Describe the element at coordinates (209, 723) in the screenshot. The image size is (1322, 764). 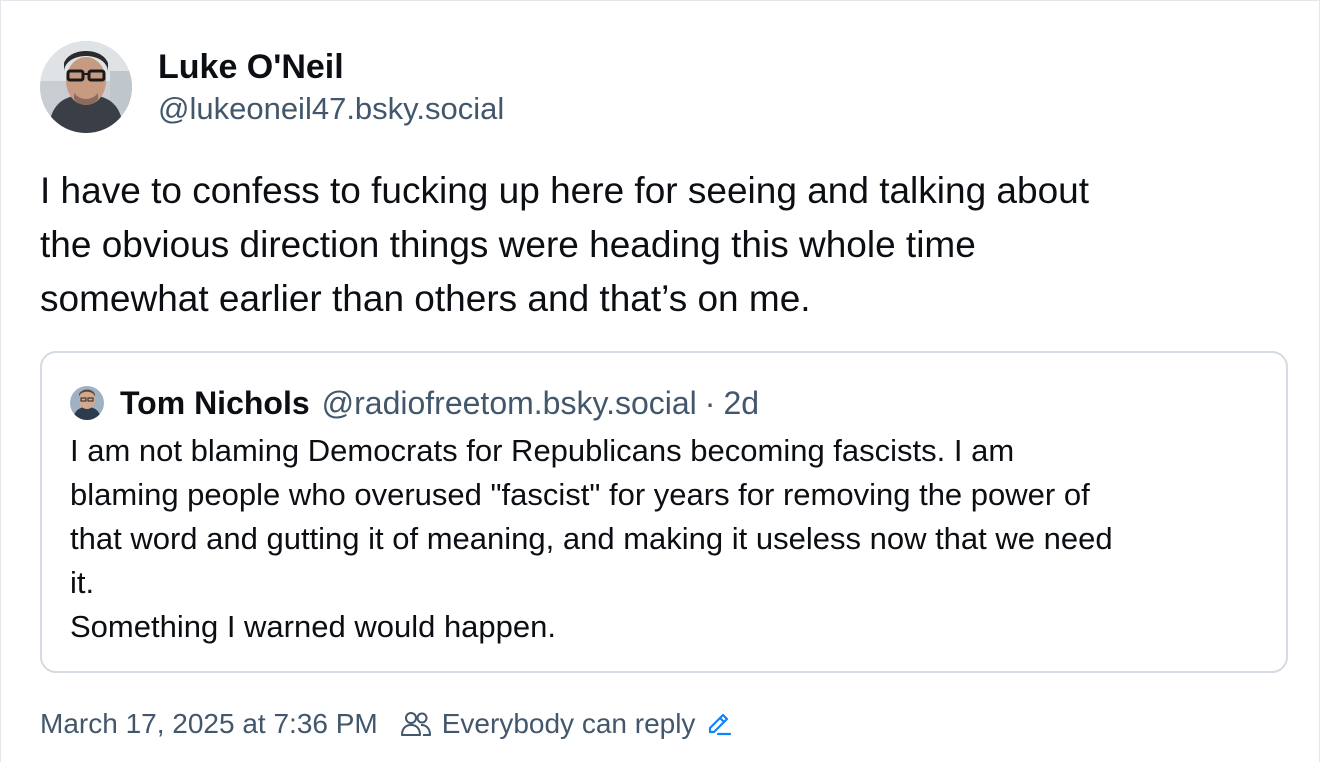
I see `post-timestamp: March 17, 2025 at 7:36 PM` at that location.